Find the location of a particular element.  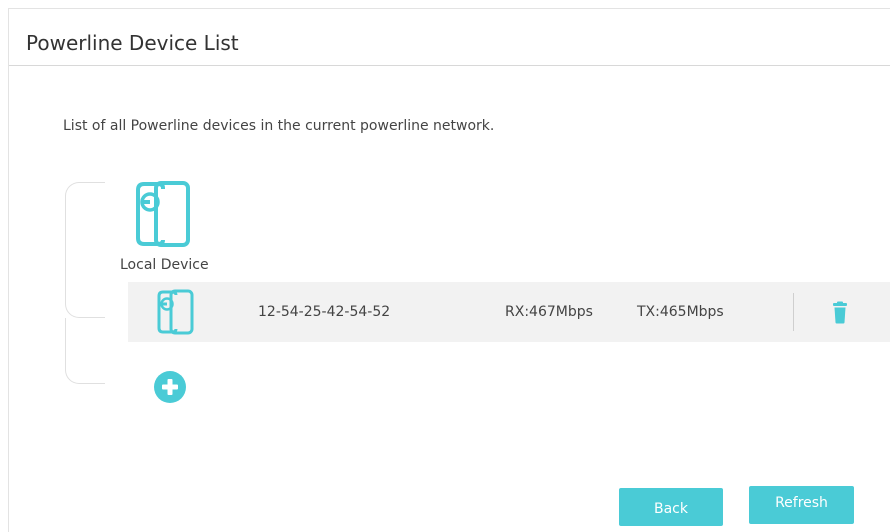

delete-device-button is located at coordinates (840, 313).